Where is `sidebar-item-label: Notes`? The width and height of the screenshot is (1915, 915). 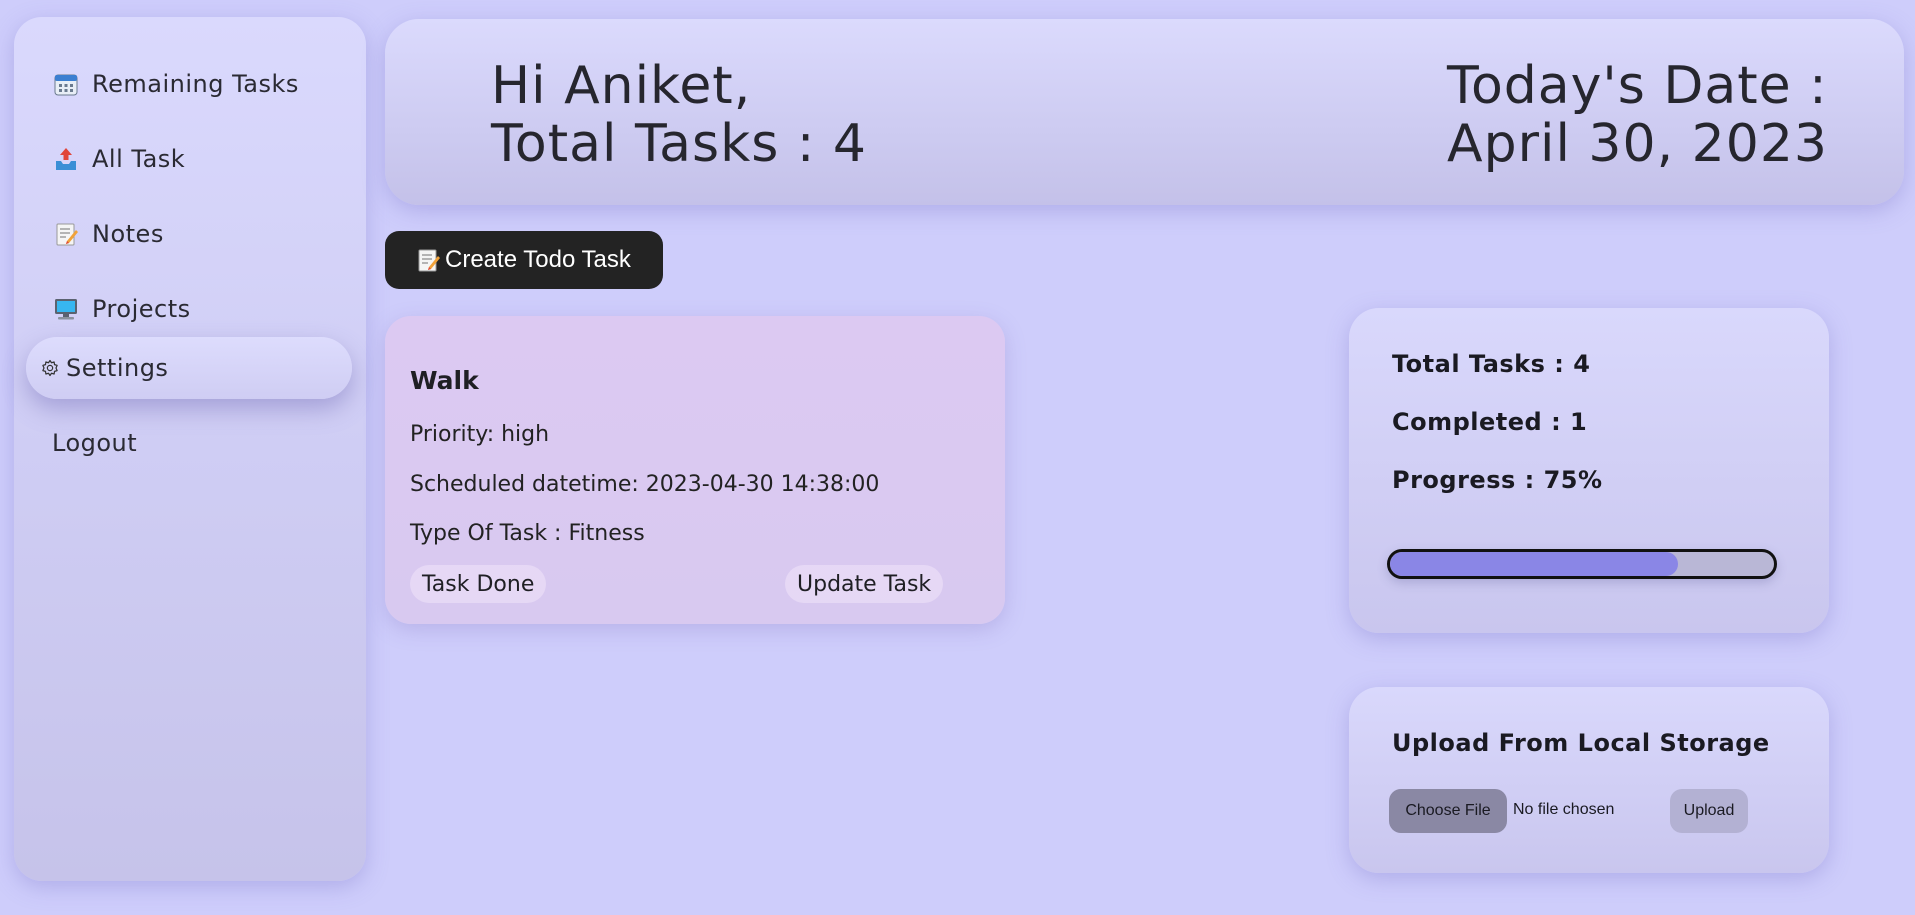 sidebar-item-label: Notes is located at coordinates (128, 234).